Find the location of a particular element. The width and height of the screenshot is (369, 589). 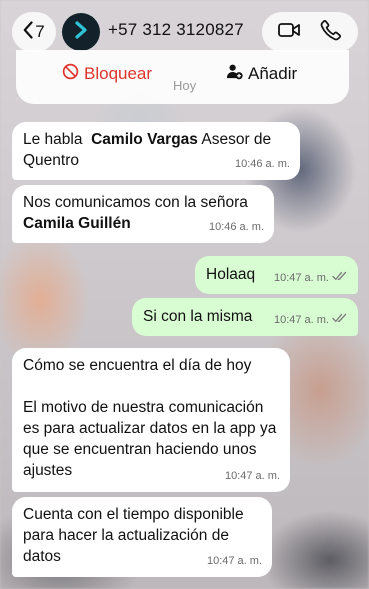

avatar is located at coordinates (81, 32).